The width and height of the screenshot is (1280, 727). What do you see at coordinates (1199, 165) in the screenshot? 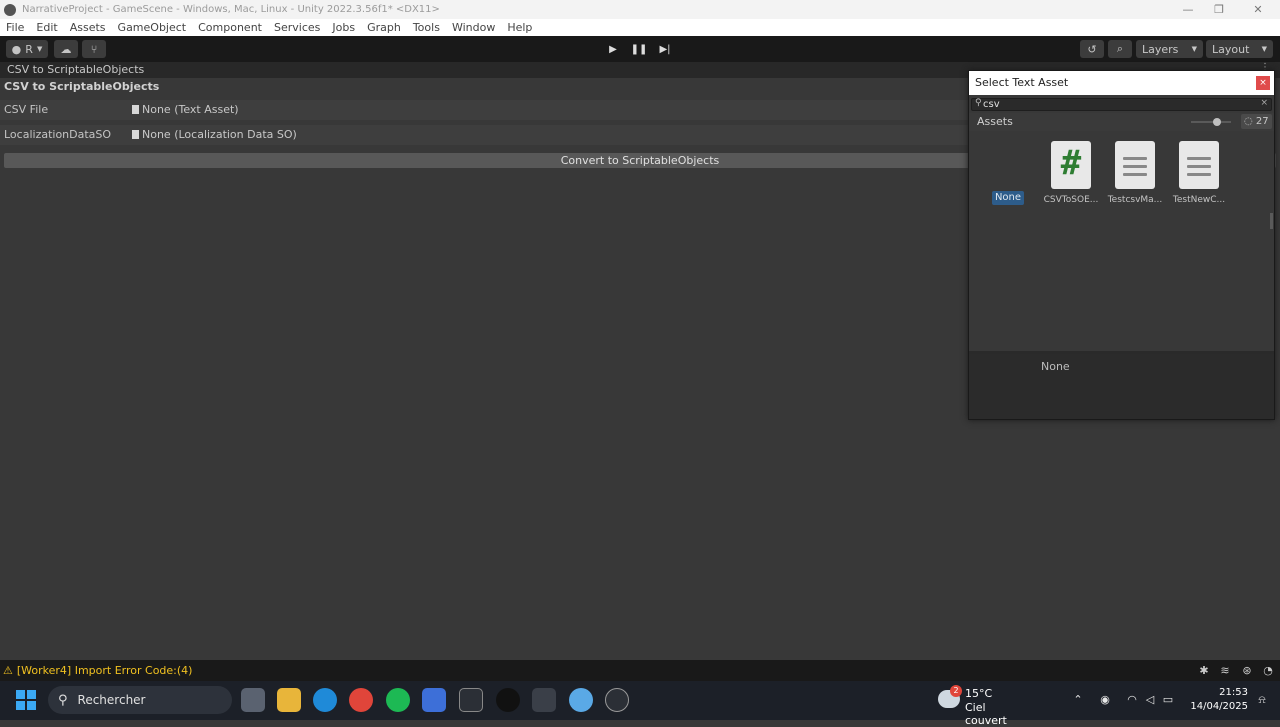
I see `text-document-icon` at bounding box center [1199, 165].